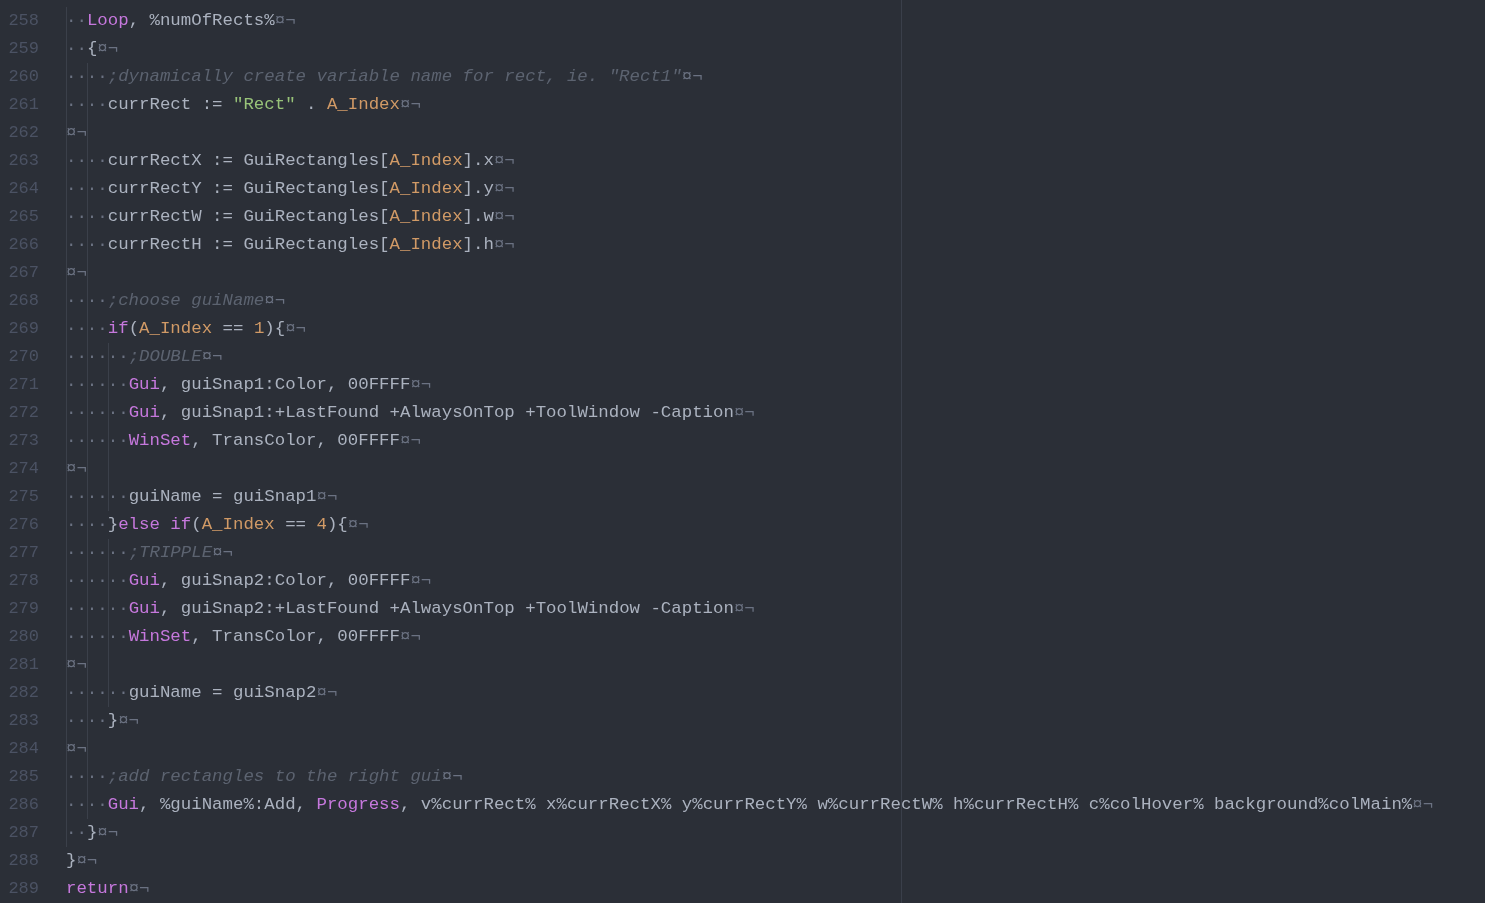  What do you see at coordinates (384, 76) in the screenshot?
I see `code-line: ····;dynamically create variable name for rect, ie. "Rect1"¤¬` at bounding box center [384, 76].